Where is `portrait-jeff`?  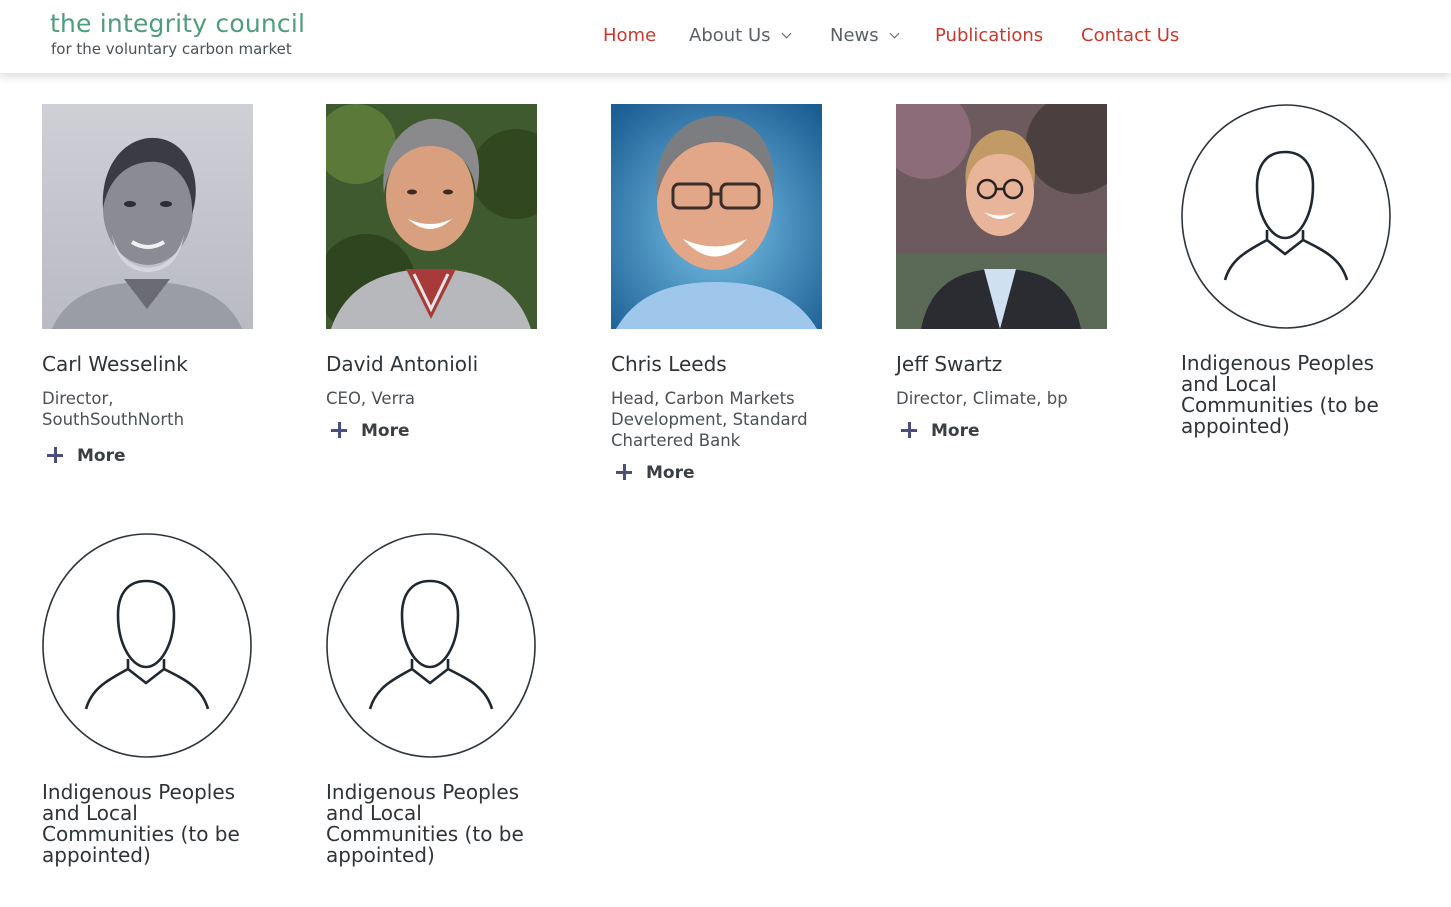 portrait-jeff is located at coordinates (1001, 216).